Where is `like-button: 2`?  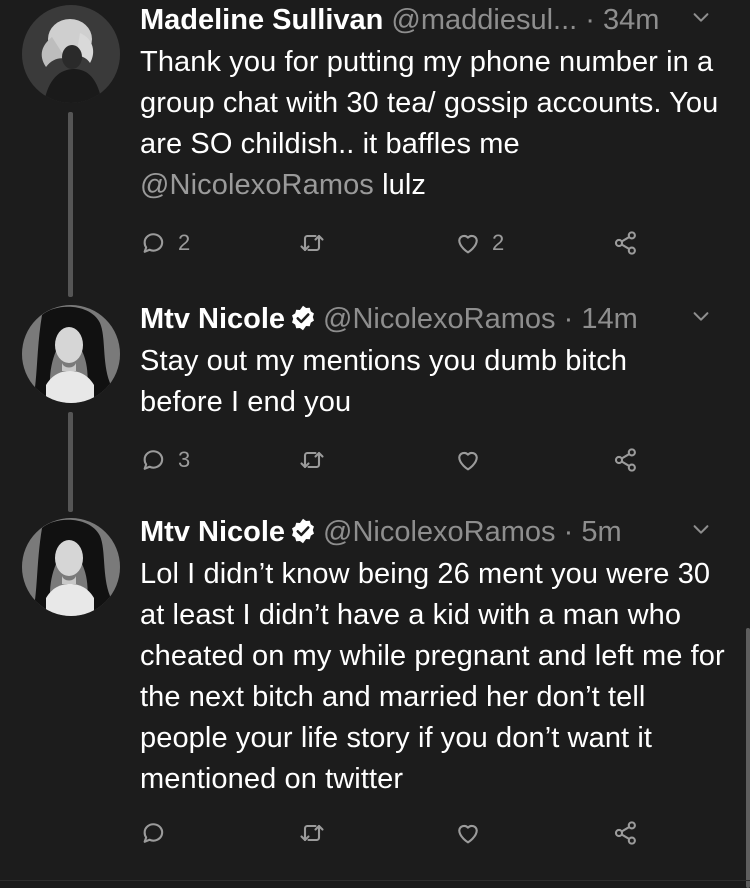
like-button: 2 is located at coordinates (479, 243).